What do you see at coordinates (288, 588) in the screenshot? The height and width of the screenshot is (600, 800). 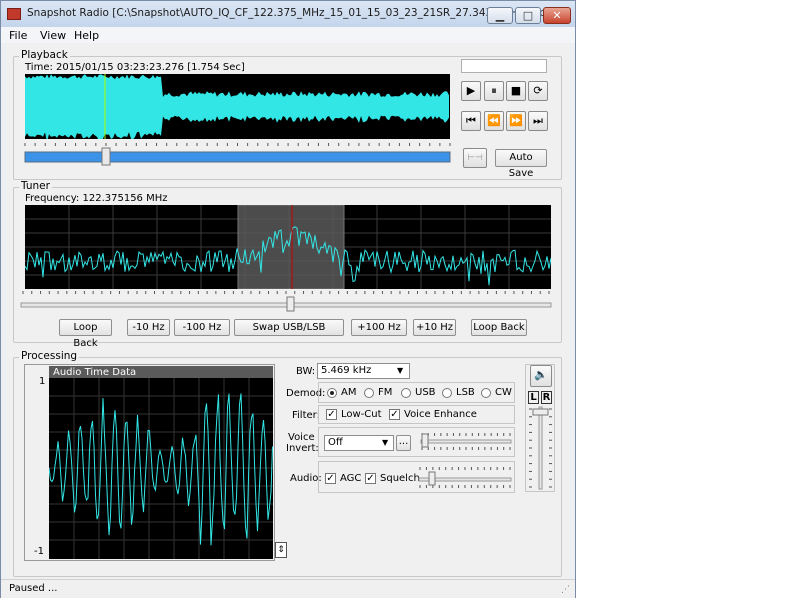 I see `status-bar: Paused ... ⋰` at bounding box center [288, 588].